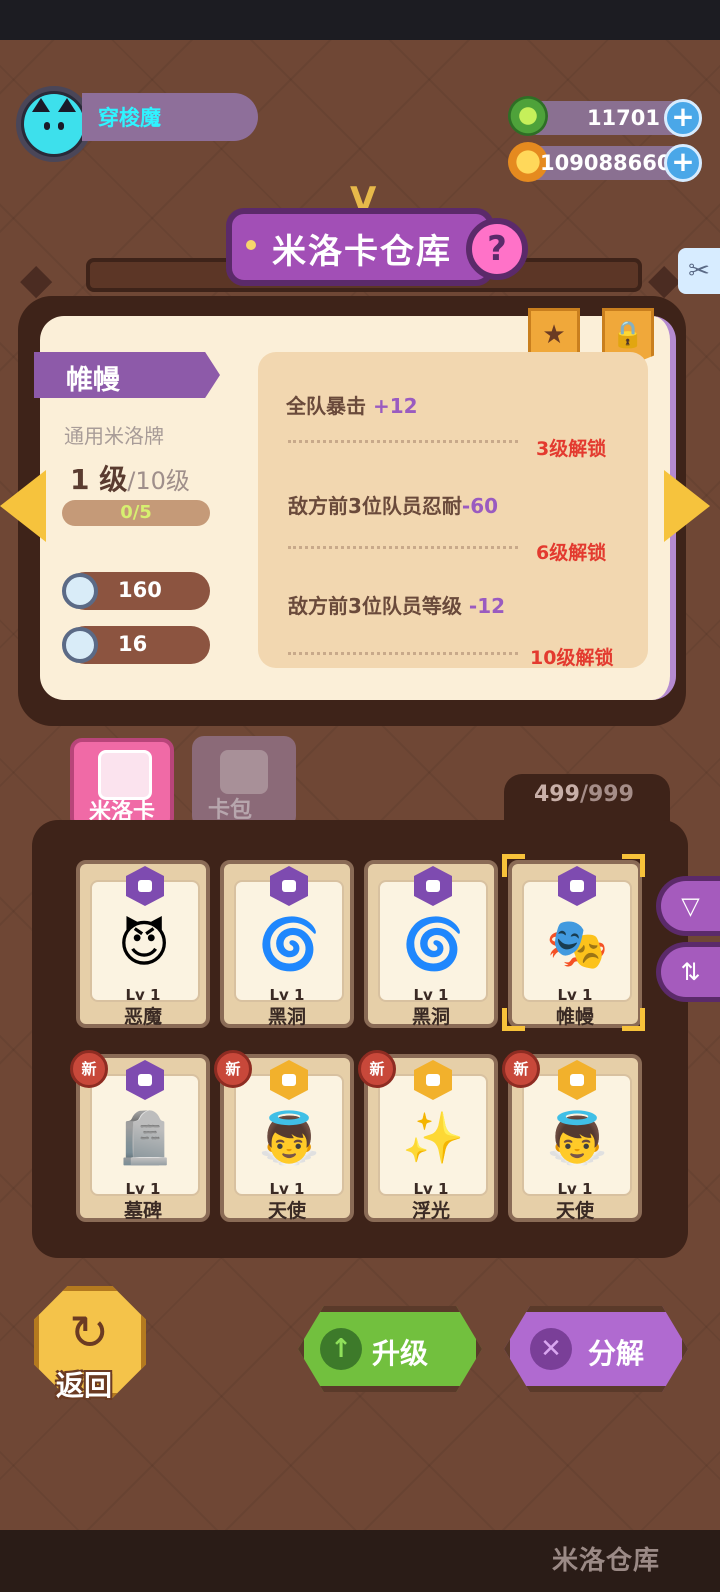  Describe the element at coordinates (551, 1349) in the screenshot. I see `close-circle-icon: ✕` at that location.